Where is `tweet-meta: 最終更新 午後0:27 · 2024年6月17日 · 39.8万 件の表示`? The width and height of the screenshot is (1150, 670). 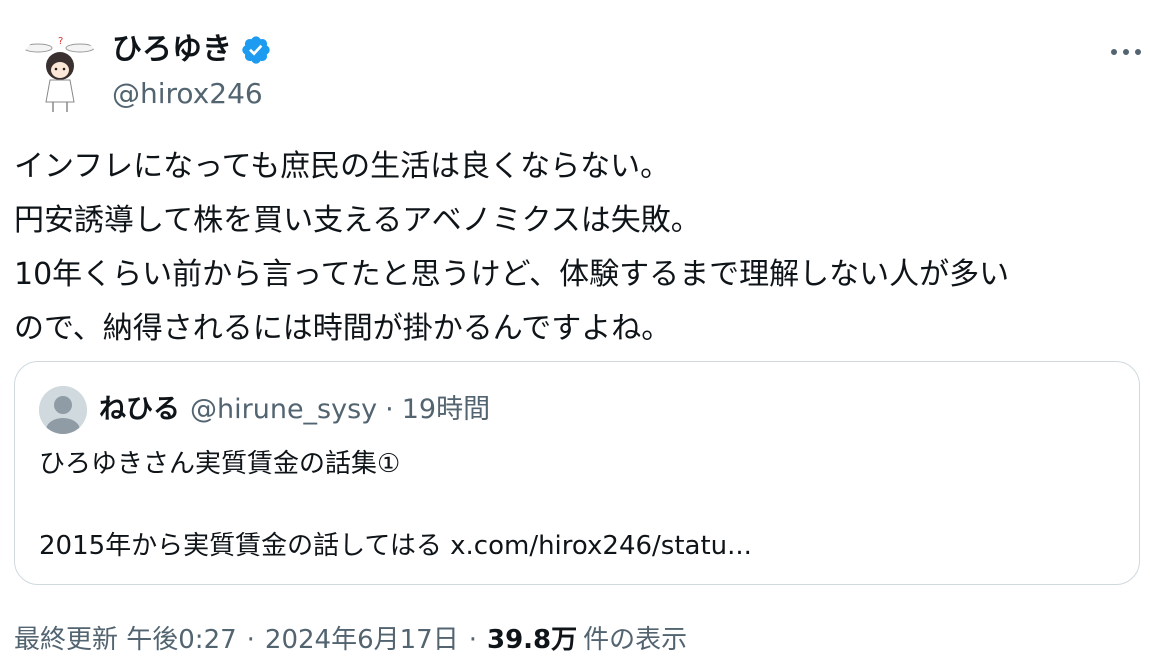 tweet-meta: 最終更新 午後0:27 · 2024年6月17日 · 39.8万 件の表示 is located at coordinates (350, 640).